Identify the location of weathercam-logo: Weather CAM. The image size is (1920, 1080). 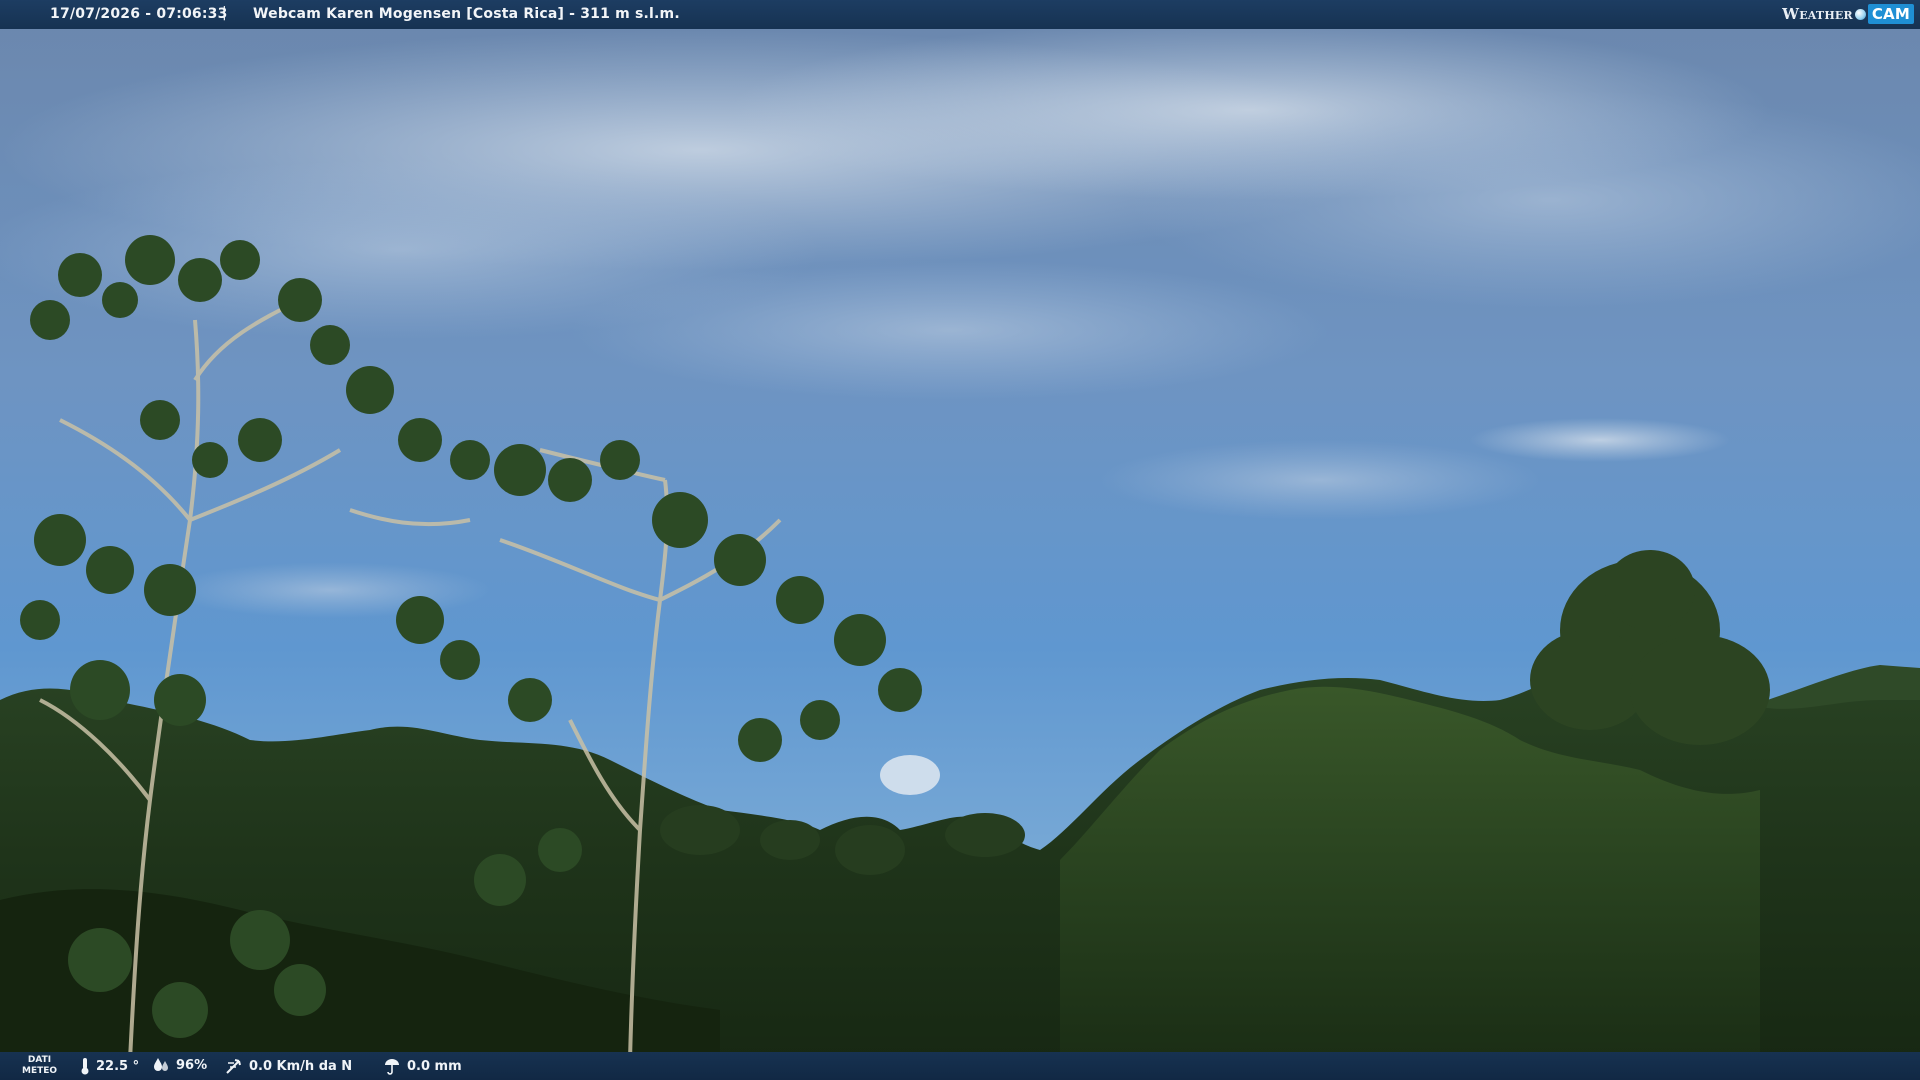
(1848, 14).